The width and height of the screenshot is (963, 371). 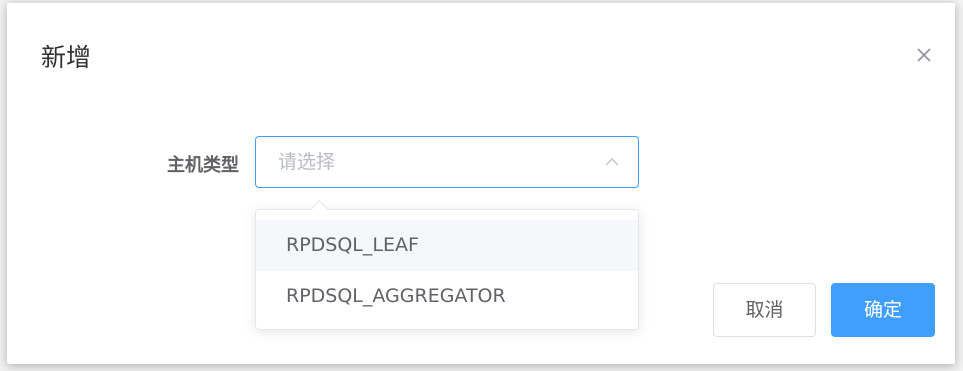 I want to click on option-rpdsql-leaf: RPDSQL_LEAF, so click(x=447, y=245).